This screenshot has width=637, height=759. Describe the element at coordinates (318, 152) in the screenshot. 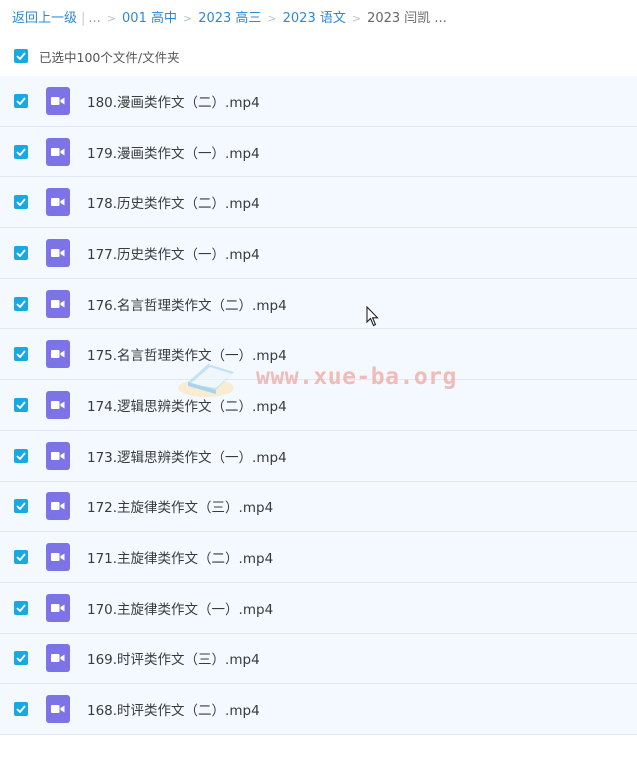

I see `file-row: 179.漫画类作文（一）.mp4` at that location.